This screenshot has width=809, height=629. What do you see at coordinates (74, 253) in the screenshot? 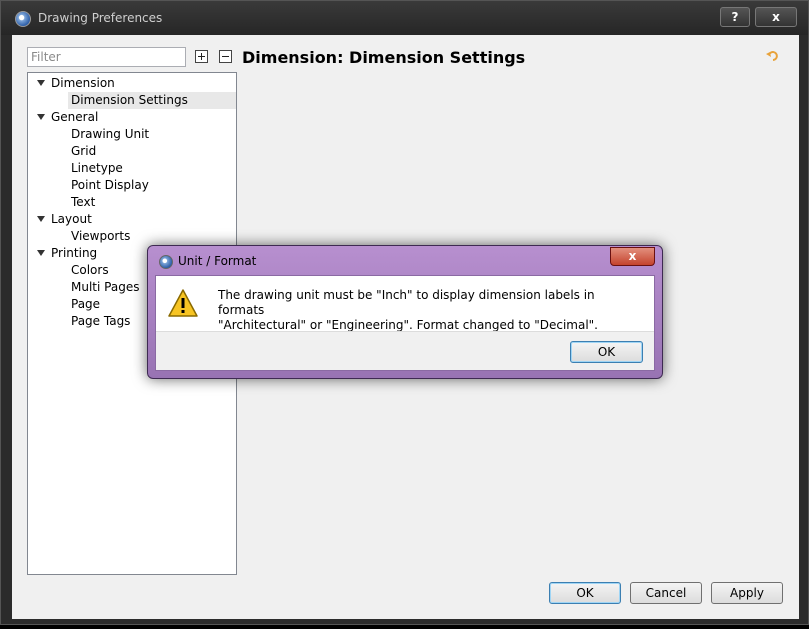
I see `tree-item-label: Printing` at bounding box center [74, 253].